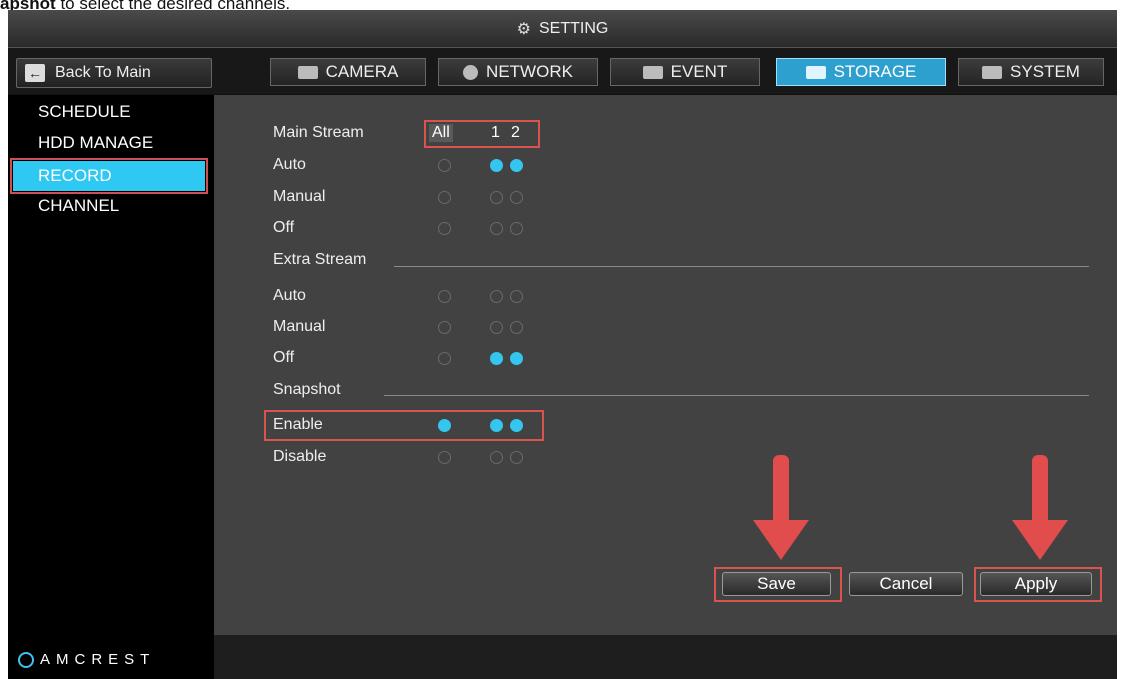 The width and height of the screenshot is (1125, 679). What do you see at coordinates (298, 424) in the screenshot?
I see `snapshot-enable-label: Enable` at bounding box center [298, 424].